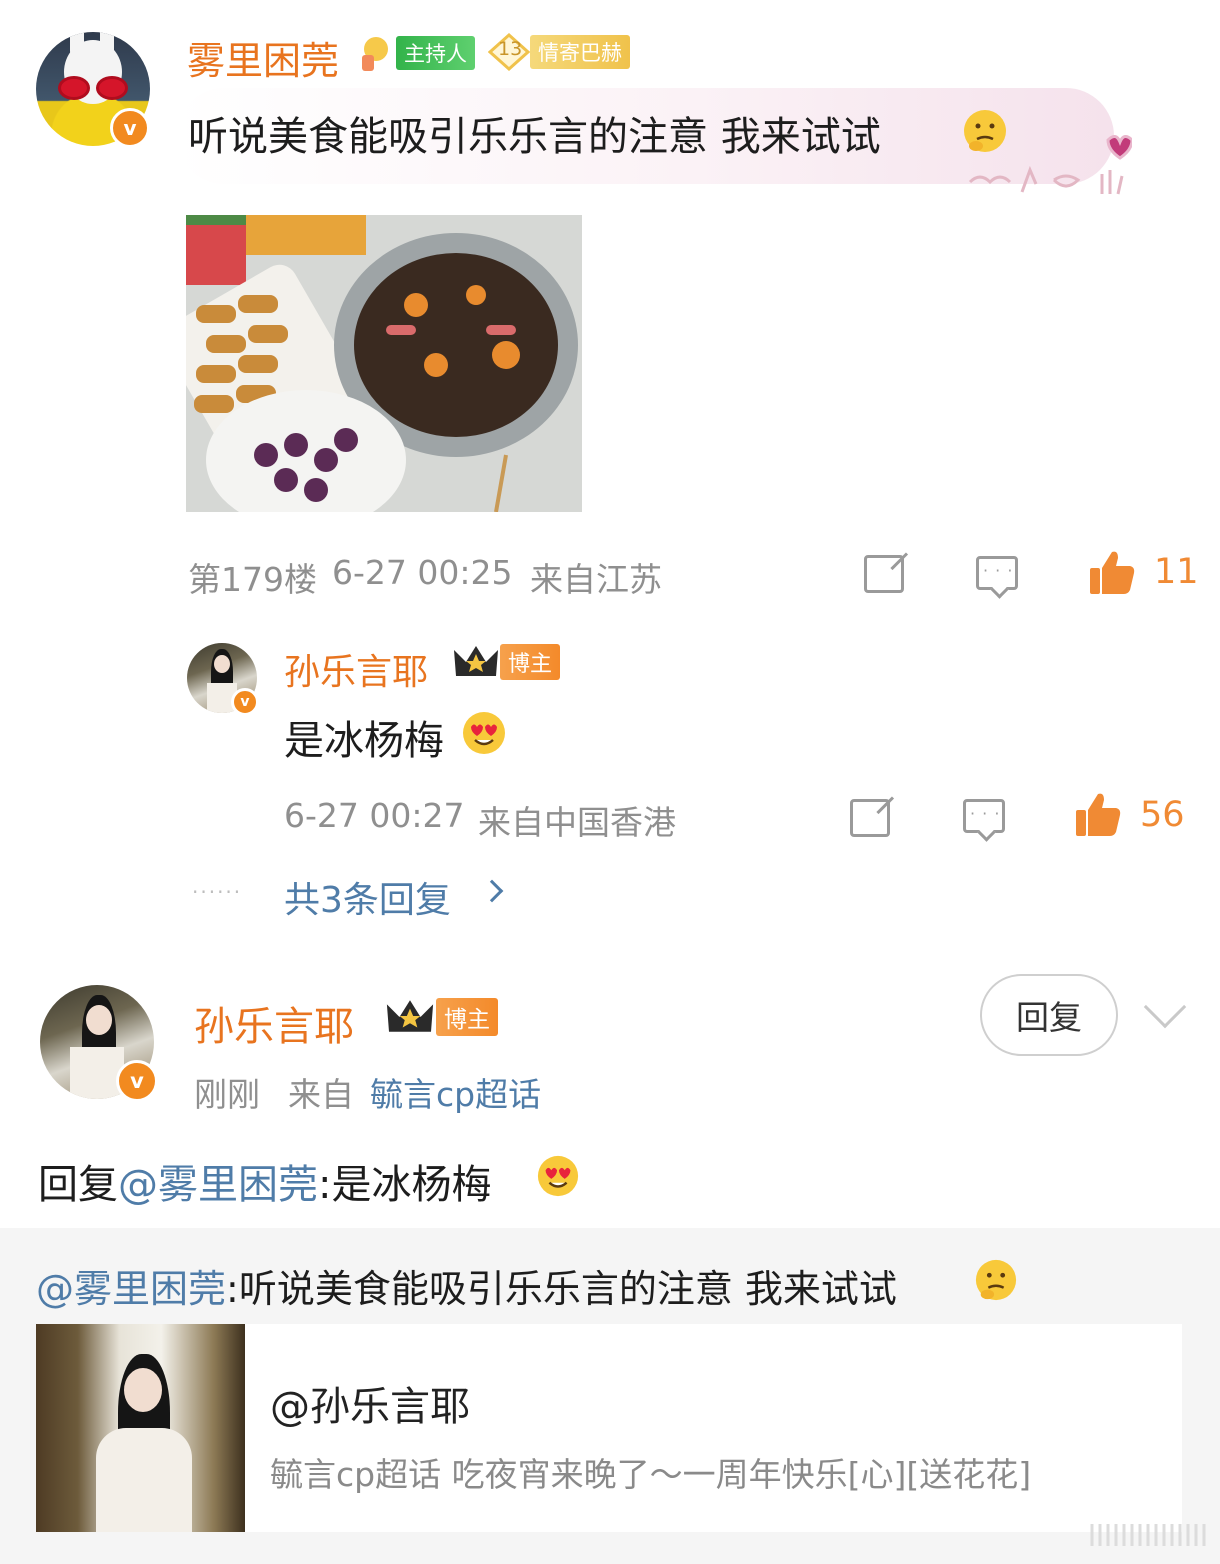 The height and width of the screenshot is (1564, 1220). Describe the element at coordinates (534, 137) in the screenshot. I see `comment-text: 听说美食能吸引乐乐言的注意 我来试试` at that location.